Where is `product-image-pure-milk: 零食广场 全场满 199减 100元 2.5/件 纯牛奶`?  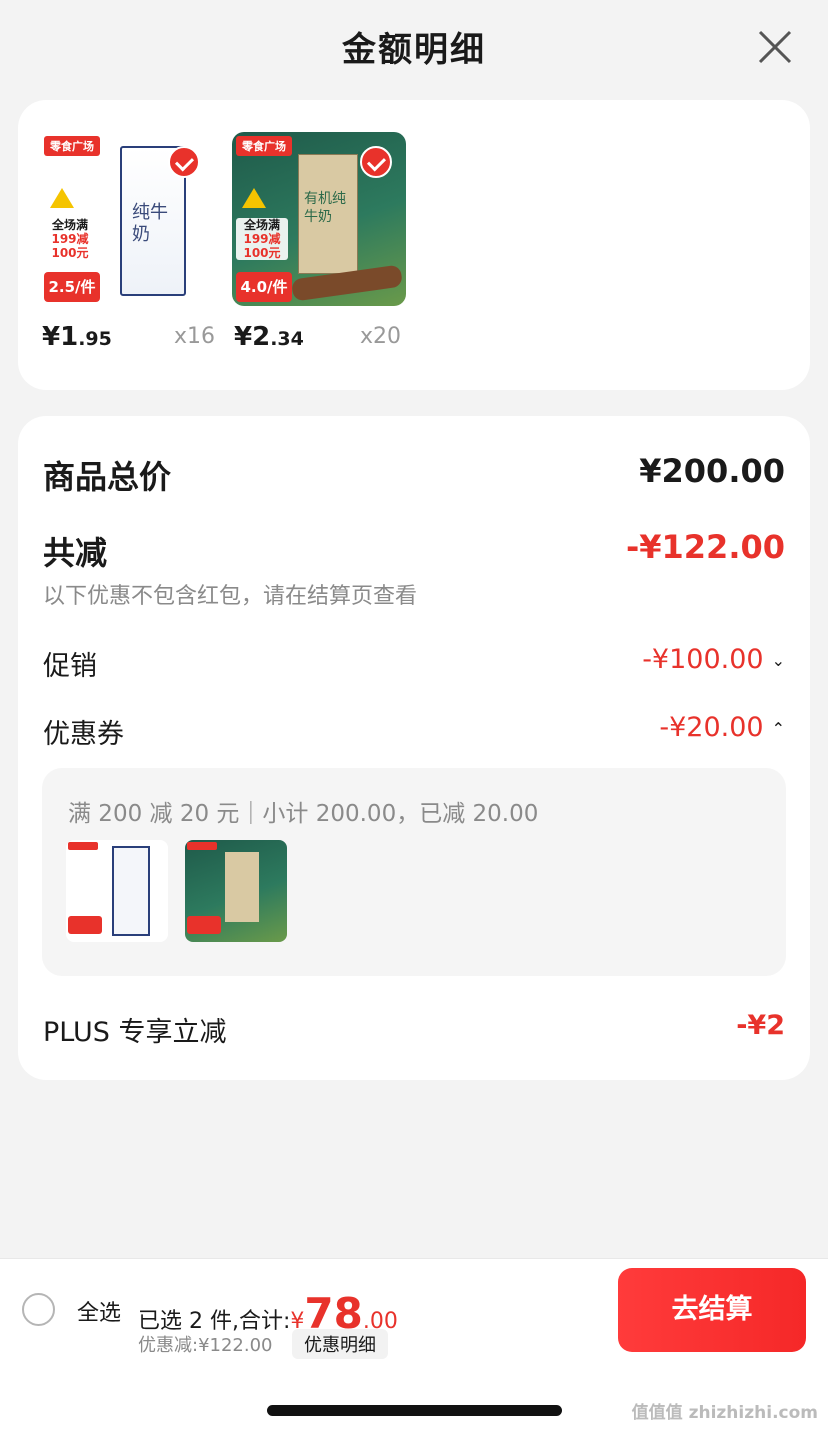 product-image-pure-milk: 零食广场 全场满 199减 100元 2.5/件 纯牛奶 is located at coordinates (127, 219).